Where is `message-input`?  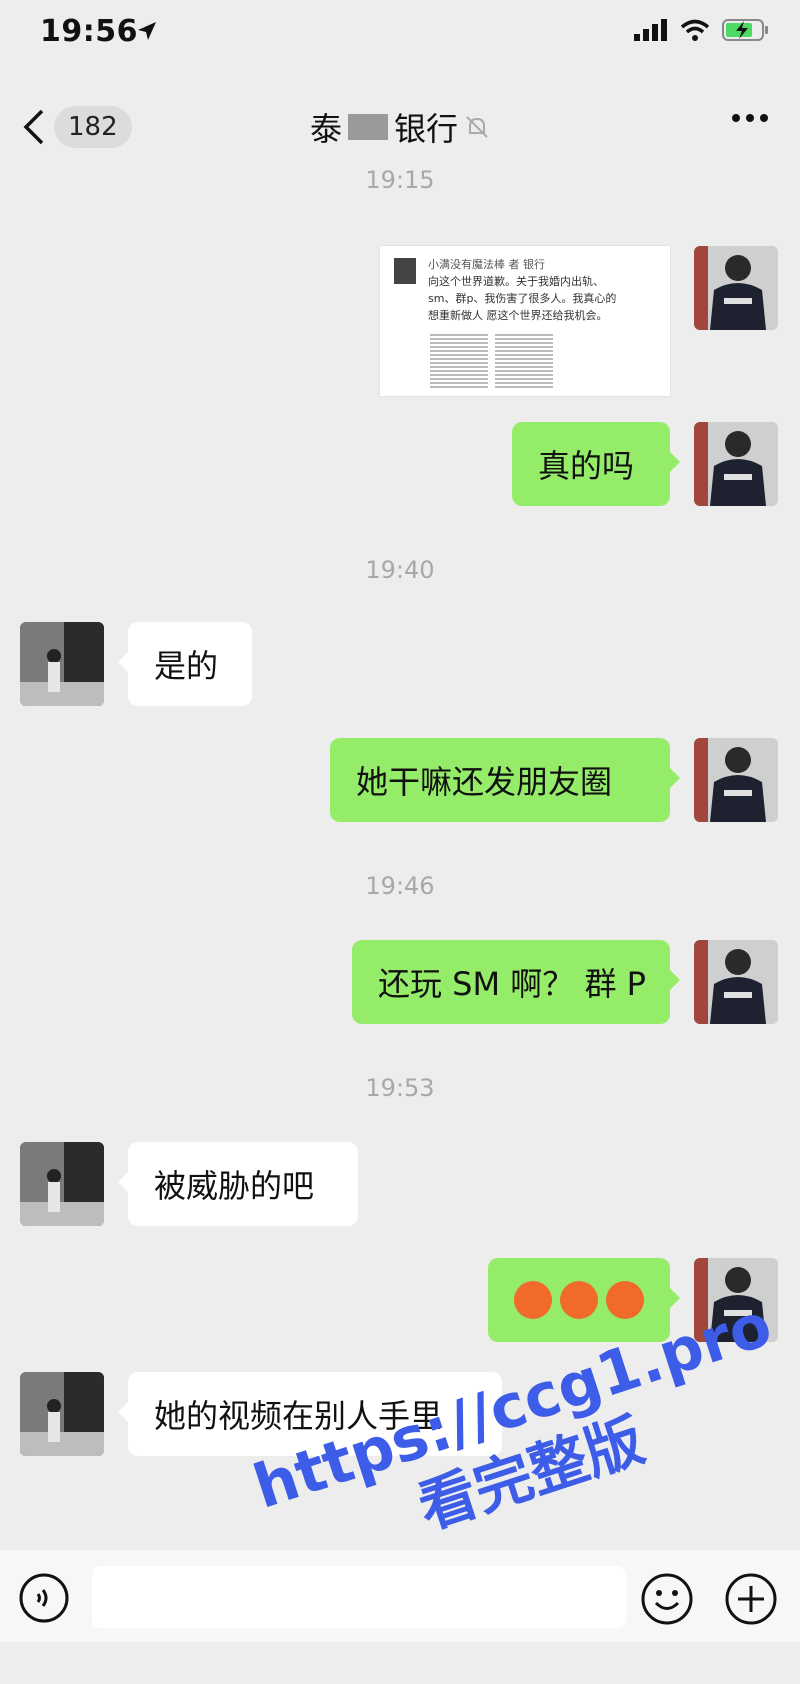
message-input is located at coordinates (359, 1597).